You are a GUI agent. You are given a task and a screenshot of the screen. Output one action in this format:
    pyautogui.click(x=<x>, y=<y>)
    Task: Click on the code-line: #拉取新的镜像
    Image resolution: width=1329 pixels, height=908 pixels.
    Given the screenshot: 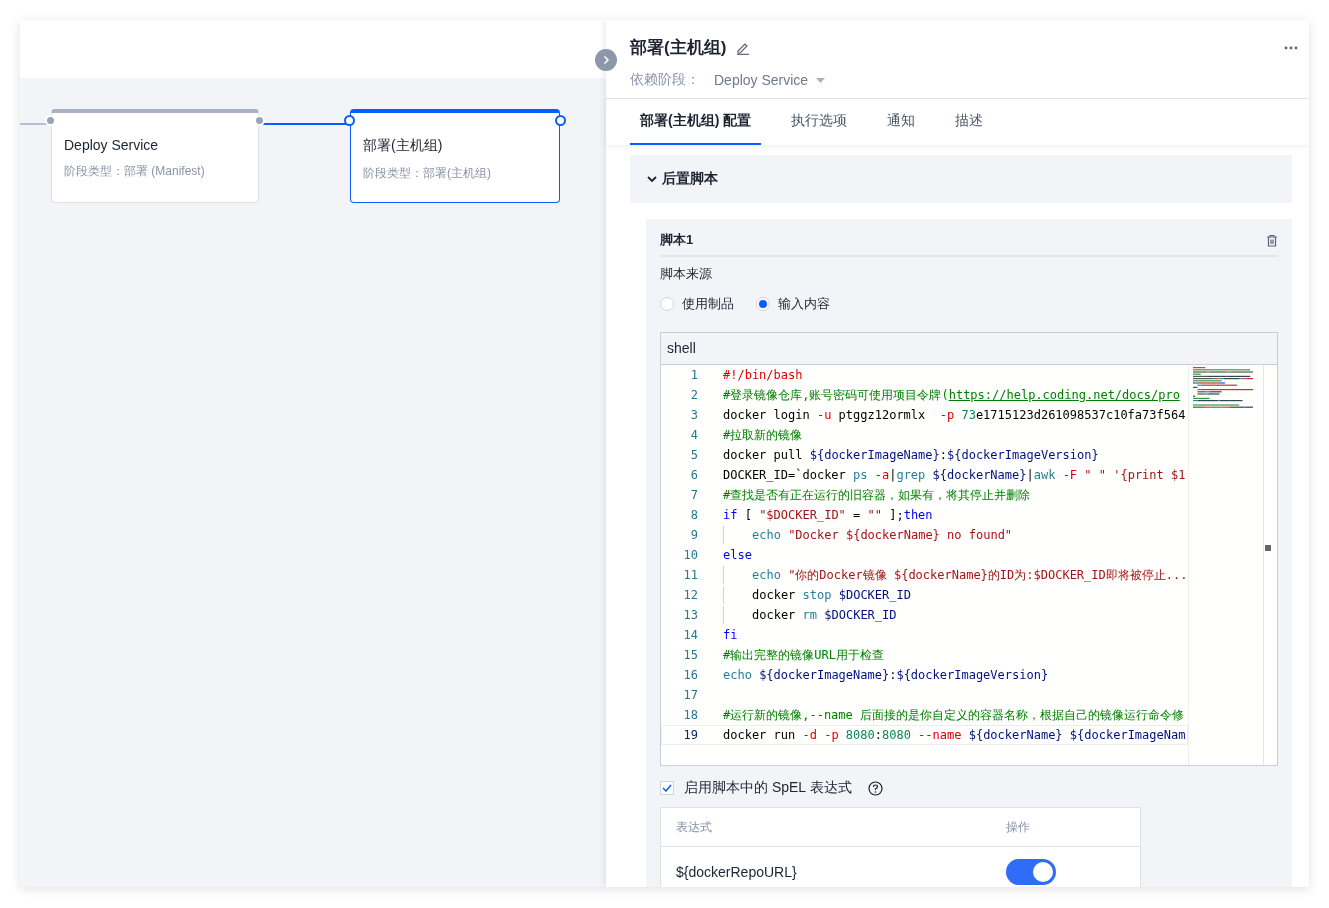 What is the action you would take?
    pyautogui.click(x=763, y=435)
    